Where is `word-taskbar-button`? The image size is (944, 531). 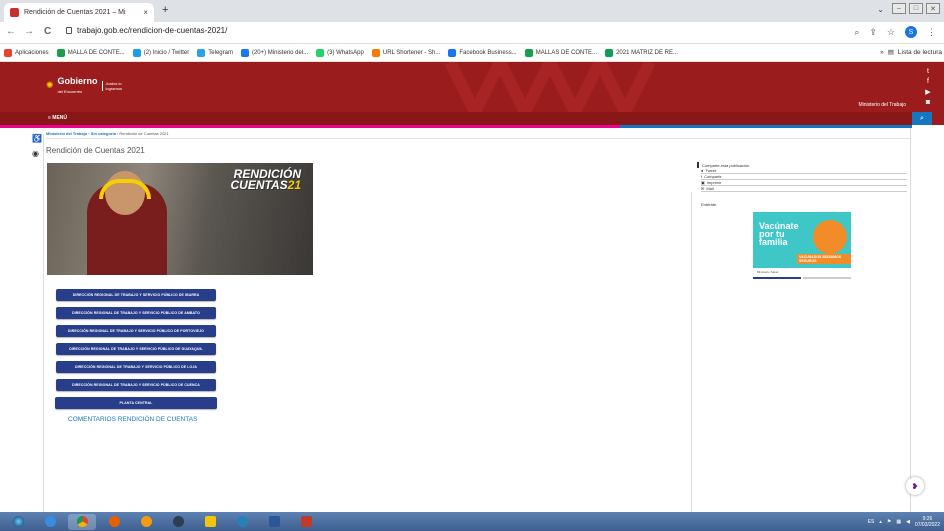
word-taskbar-button is located at coordinates (274, 522).